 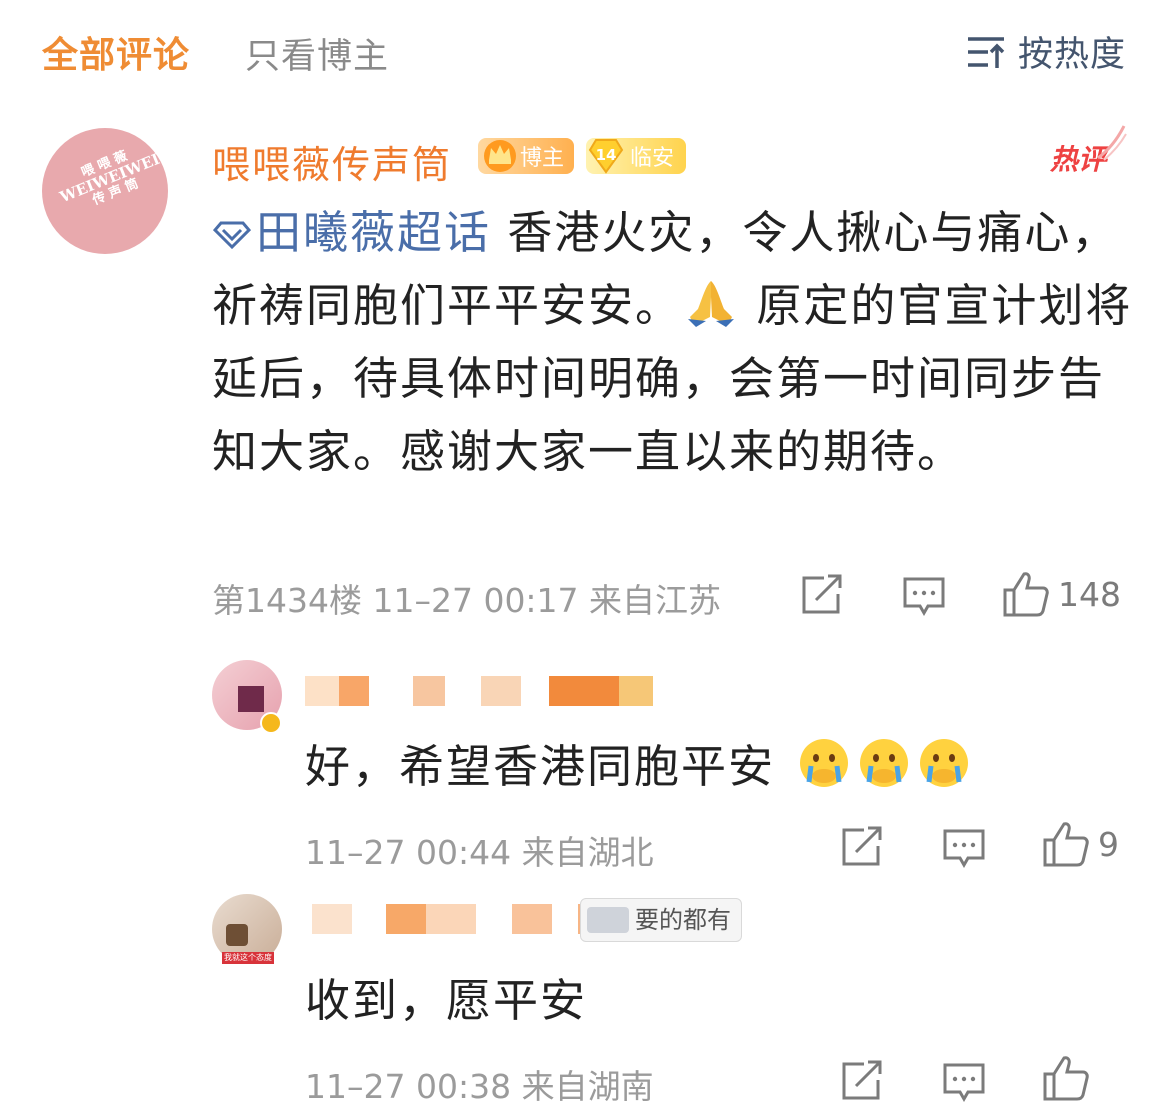 I want to click on sort-by-hot-button: 按热度, so click(x=1046, y=51).